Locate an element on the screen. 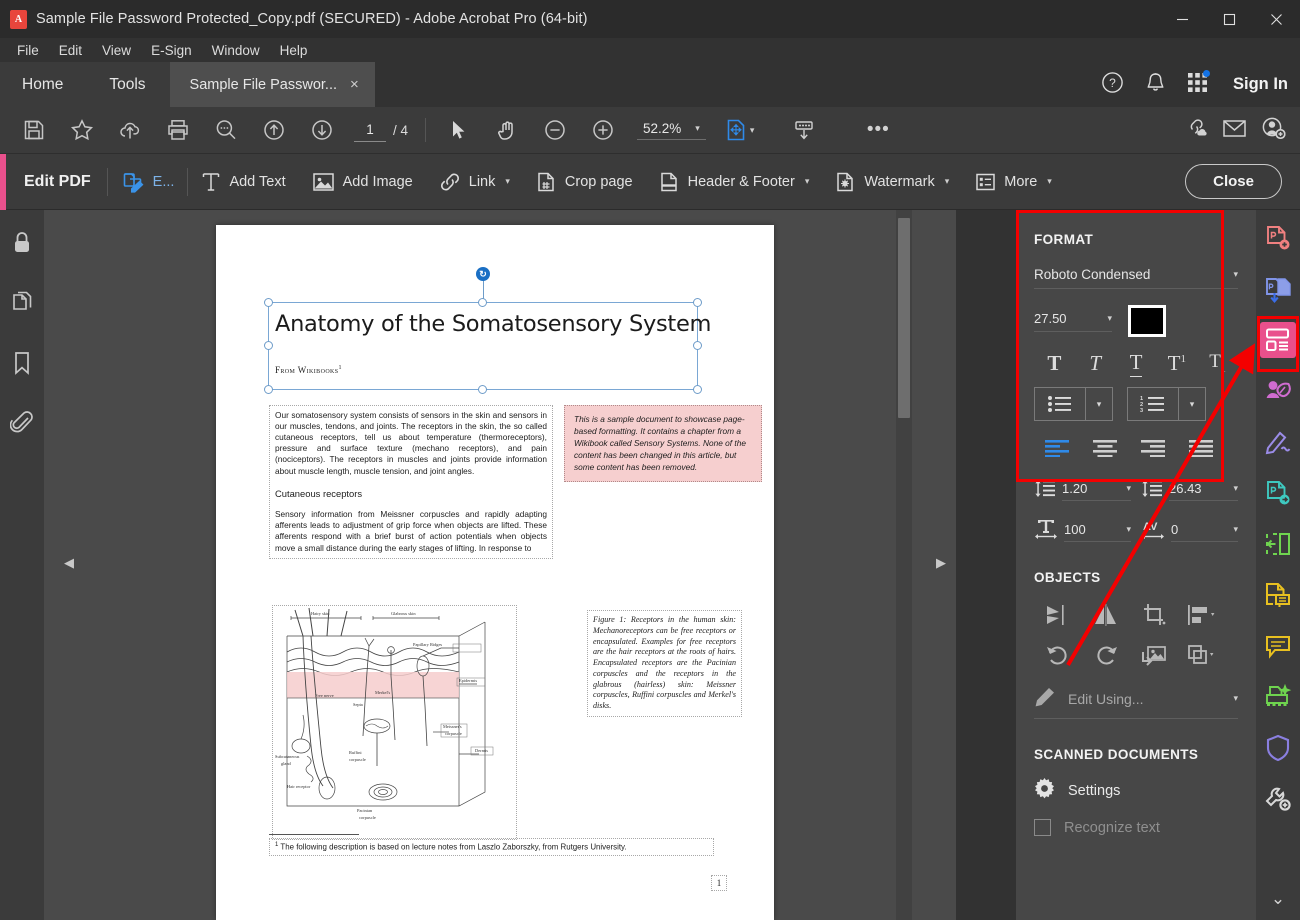  resize-handle-middle-left is located at coordinates (268, 345).